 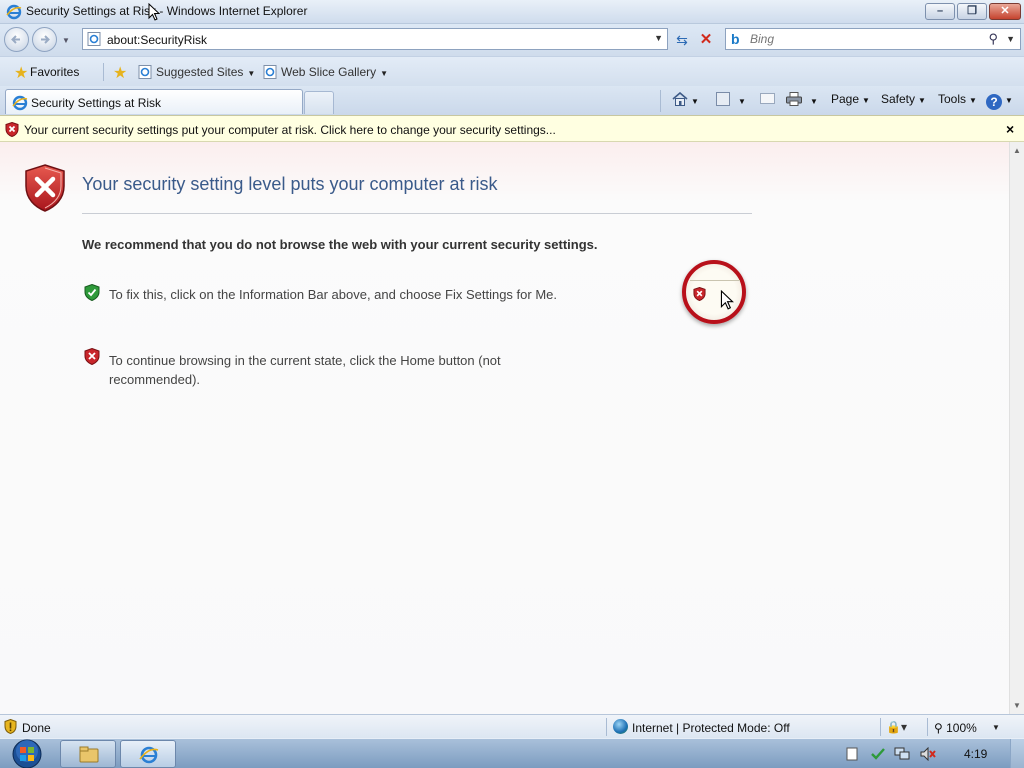 I want to click on status-separator, so click(x=927, y=727).